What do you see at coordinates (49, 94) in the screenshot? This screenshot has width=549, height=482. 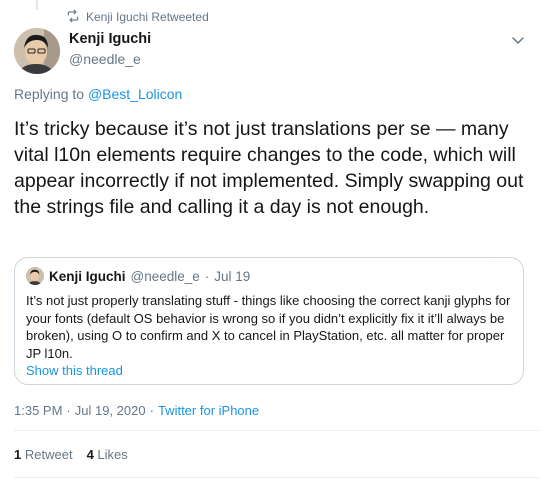 I see `replying-prefix: Replying to` at bounding box center [49, 94].